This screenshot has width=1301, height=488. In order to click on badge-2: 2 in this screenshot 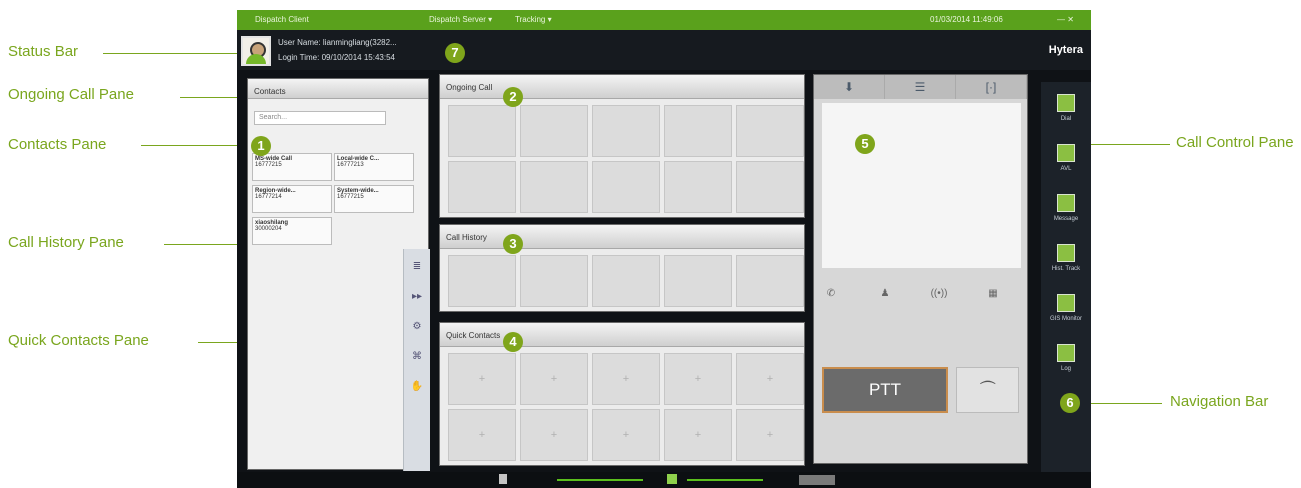, I will do `click(513, 97)`.